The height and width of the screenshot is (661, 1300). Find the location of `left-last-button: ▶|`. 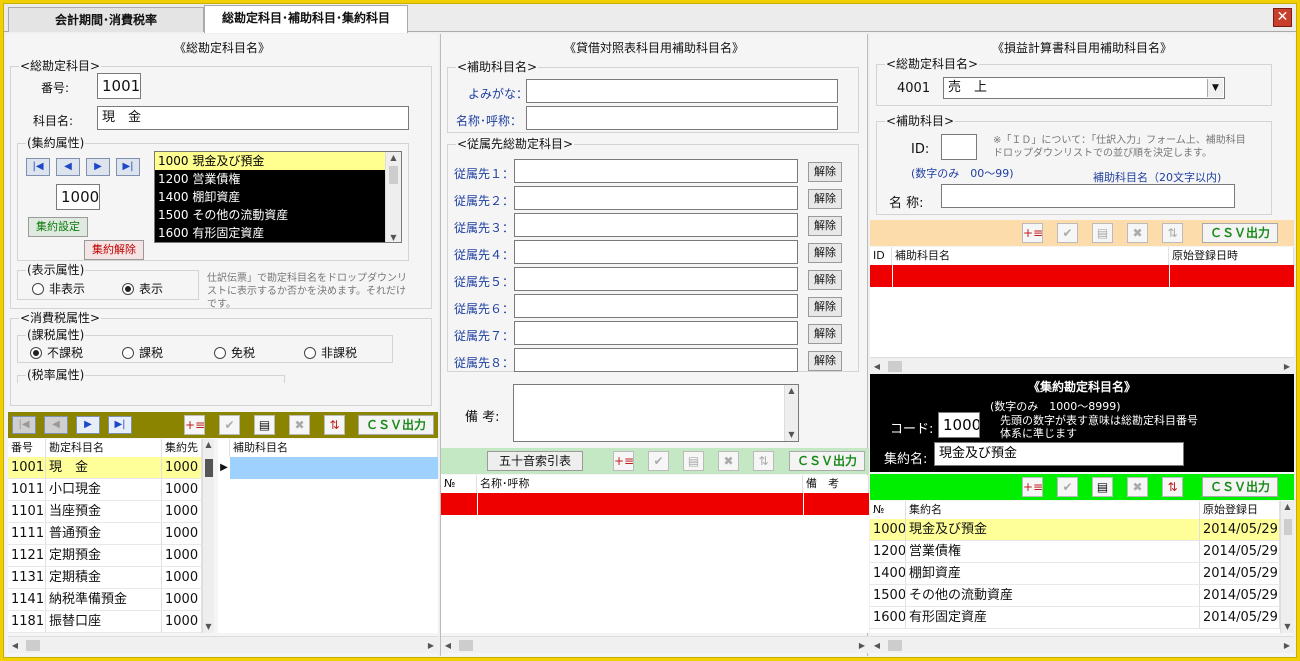

left-last-button: ▶| is located at coordinates (120, 425).